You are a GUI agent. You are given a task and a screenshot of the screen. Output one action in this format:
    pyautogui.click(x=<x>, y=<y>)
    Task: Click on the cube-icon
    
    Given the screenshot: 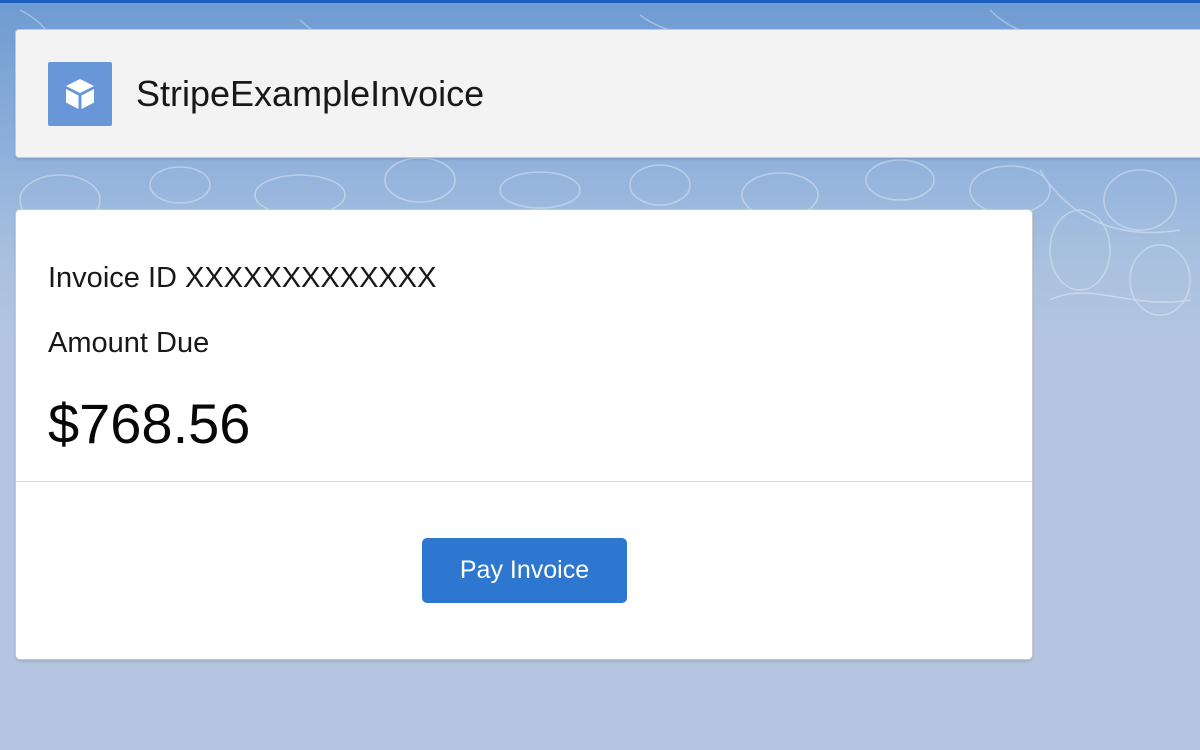 What is the action you would take?
    pyautogui.click(x=80, y=94)
    